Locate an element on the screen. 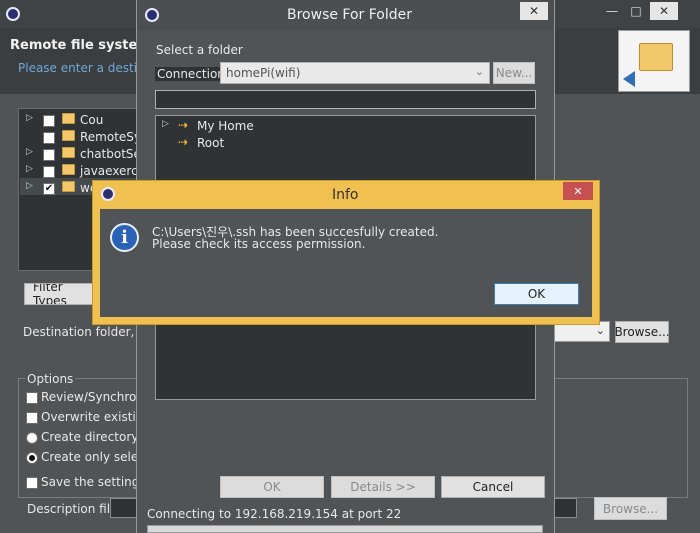 This screenshot has width=700, height=533. tree-item-label: RemoteSys is located at coordinates (109, 137).